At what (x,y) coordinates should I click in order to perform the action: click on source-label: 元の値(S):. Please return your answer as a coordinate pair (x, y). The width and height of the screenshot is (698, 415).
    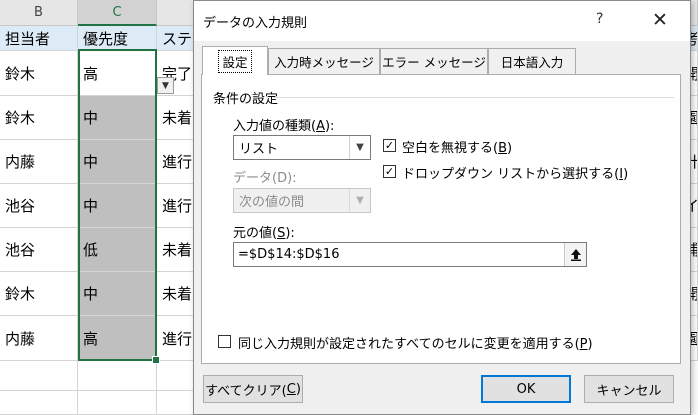
    Looking at the image, I should click on (264, 233).